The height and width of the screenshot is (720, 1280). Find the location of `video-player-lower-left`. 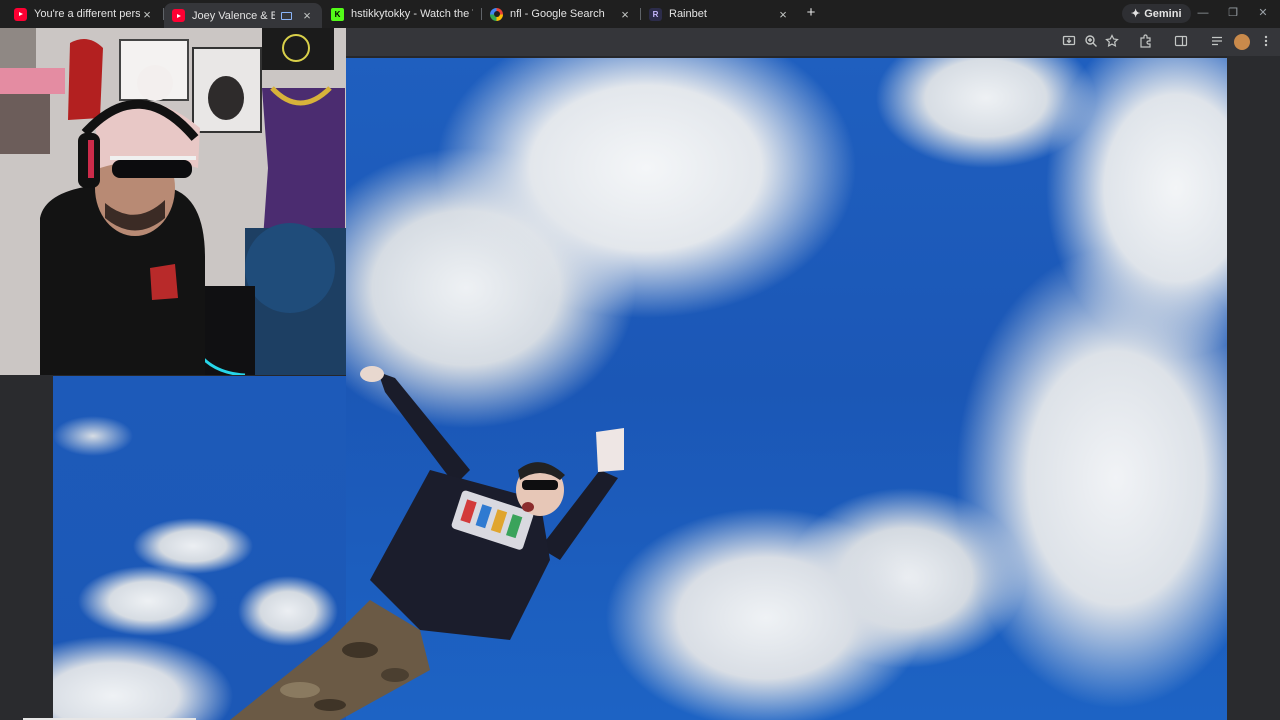

video-player-lower-left is located at coordinates (199, 548).